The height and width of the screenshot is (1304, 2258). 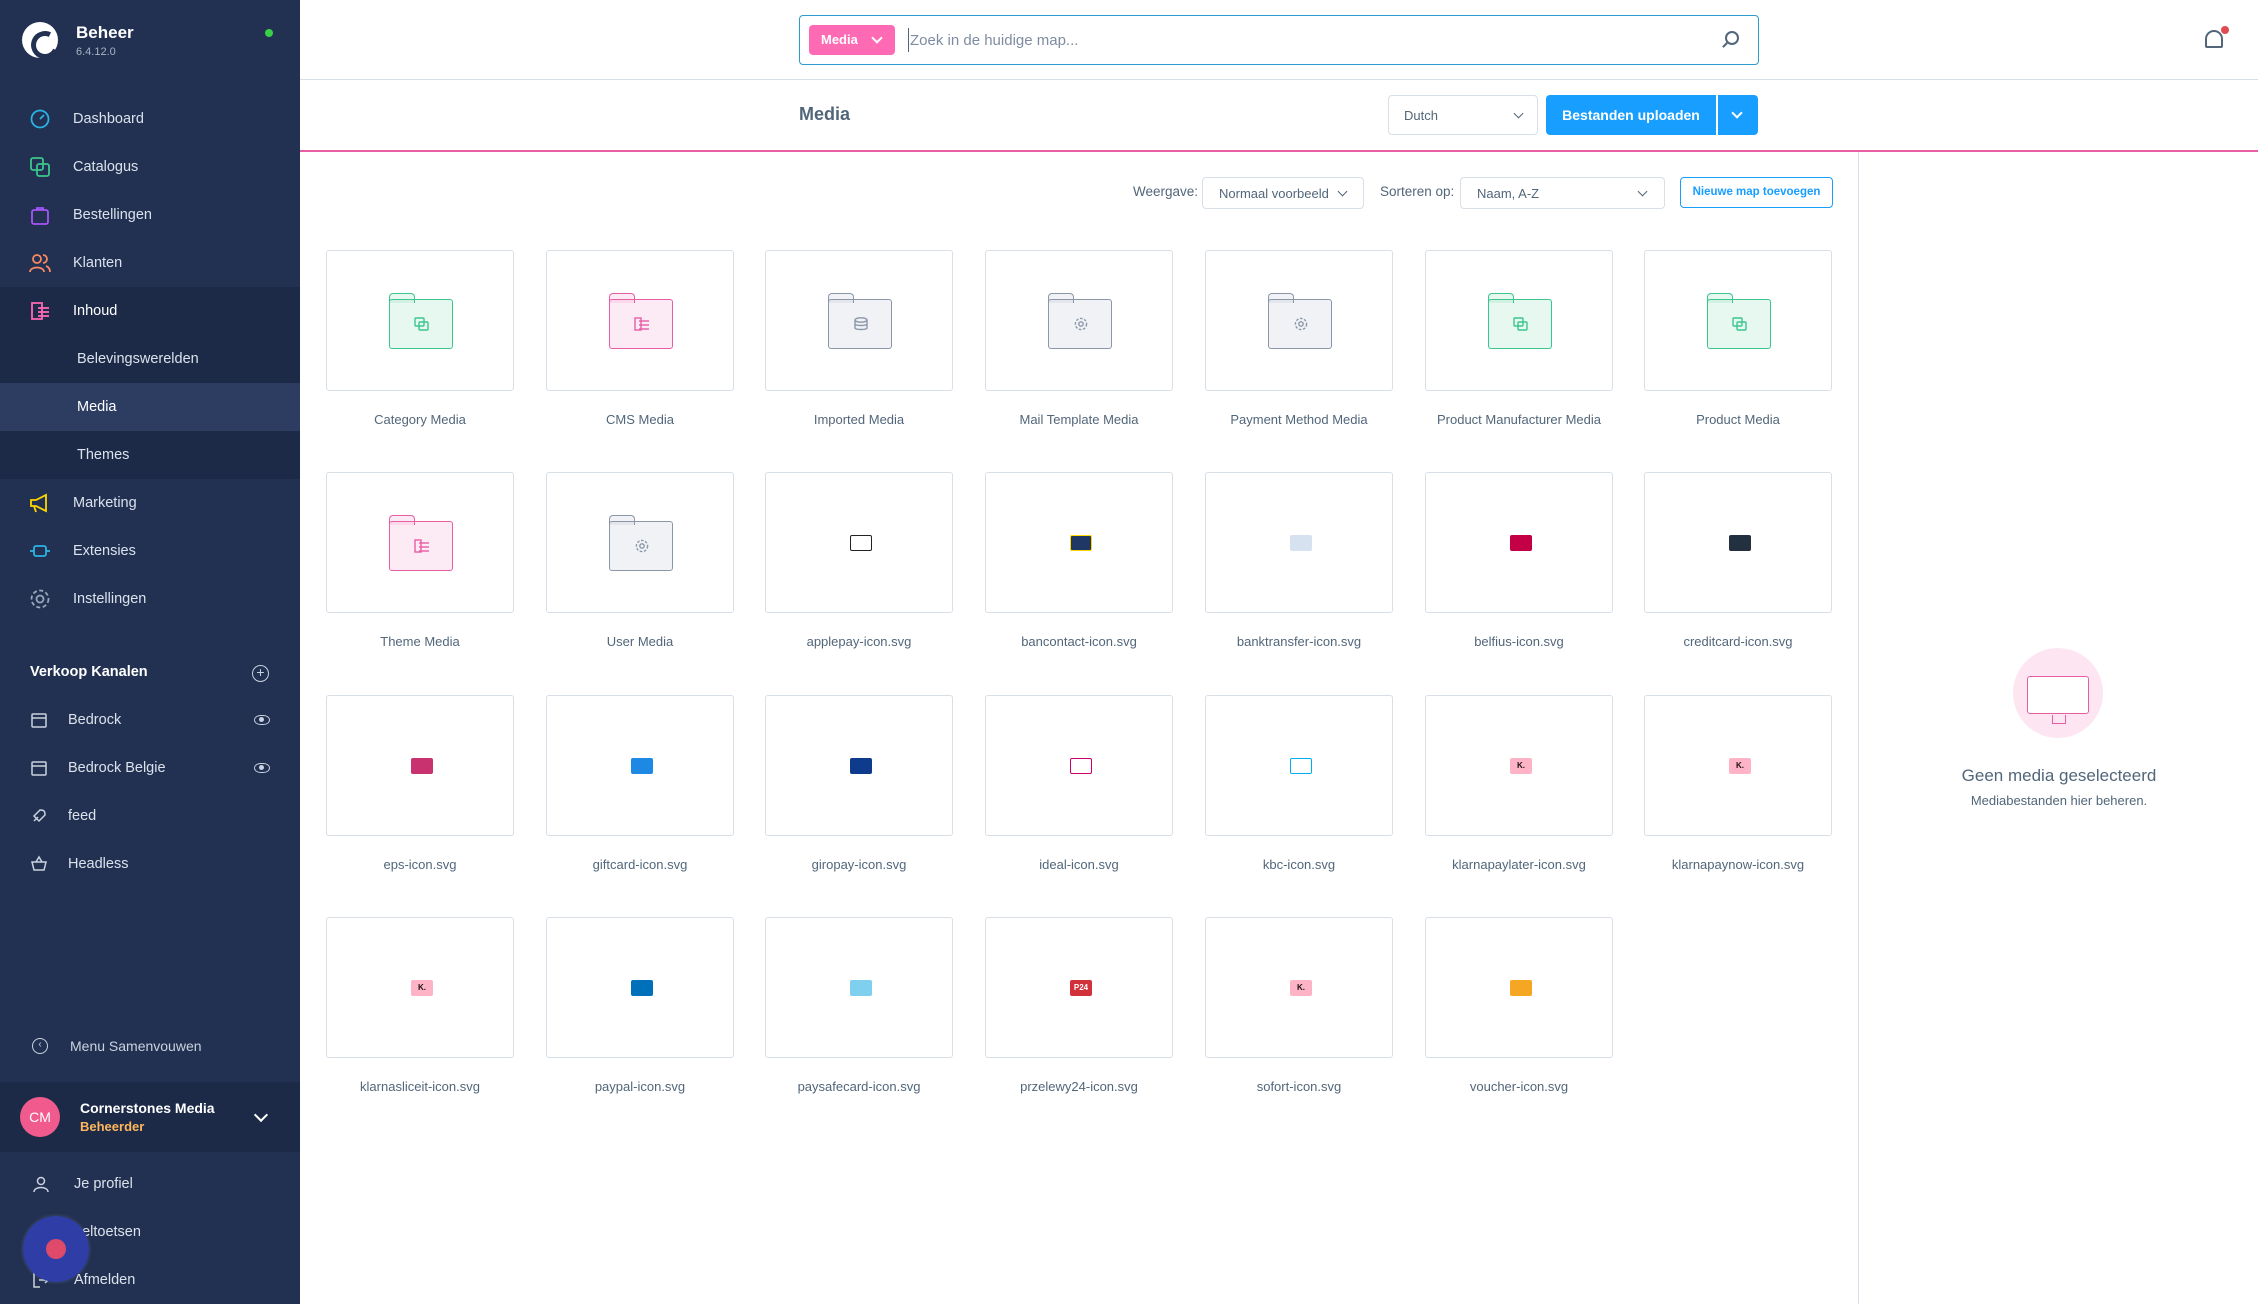 What do you see at coordinates (640, 1086) in the screenshot?
I see `media-item-name: paypal-icon.svg` at bounding box center [640, 1086].